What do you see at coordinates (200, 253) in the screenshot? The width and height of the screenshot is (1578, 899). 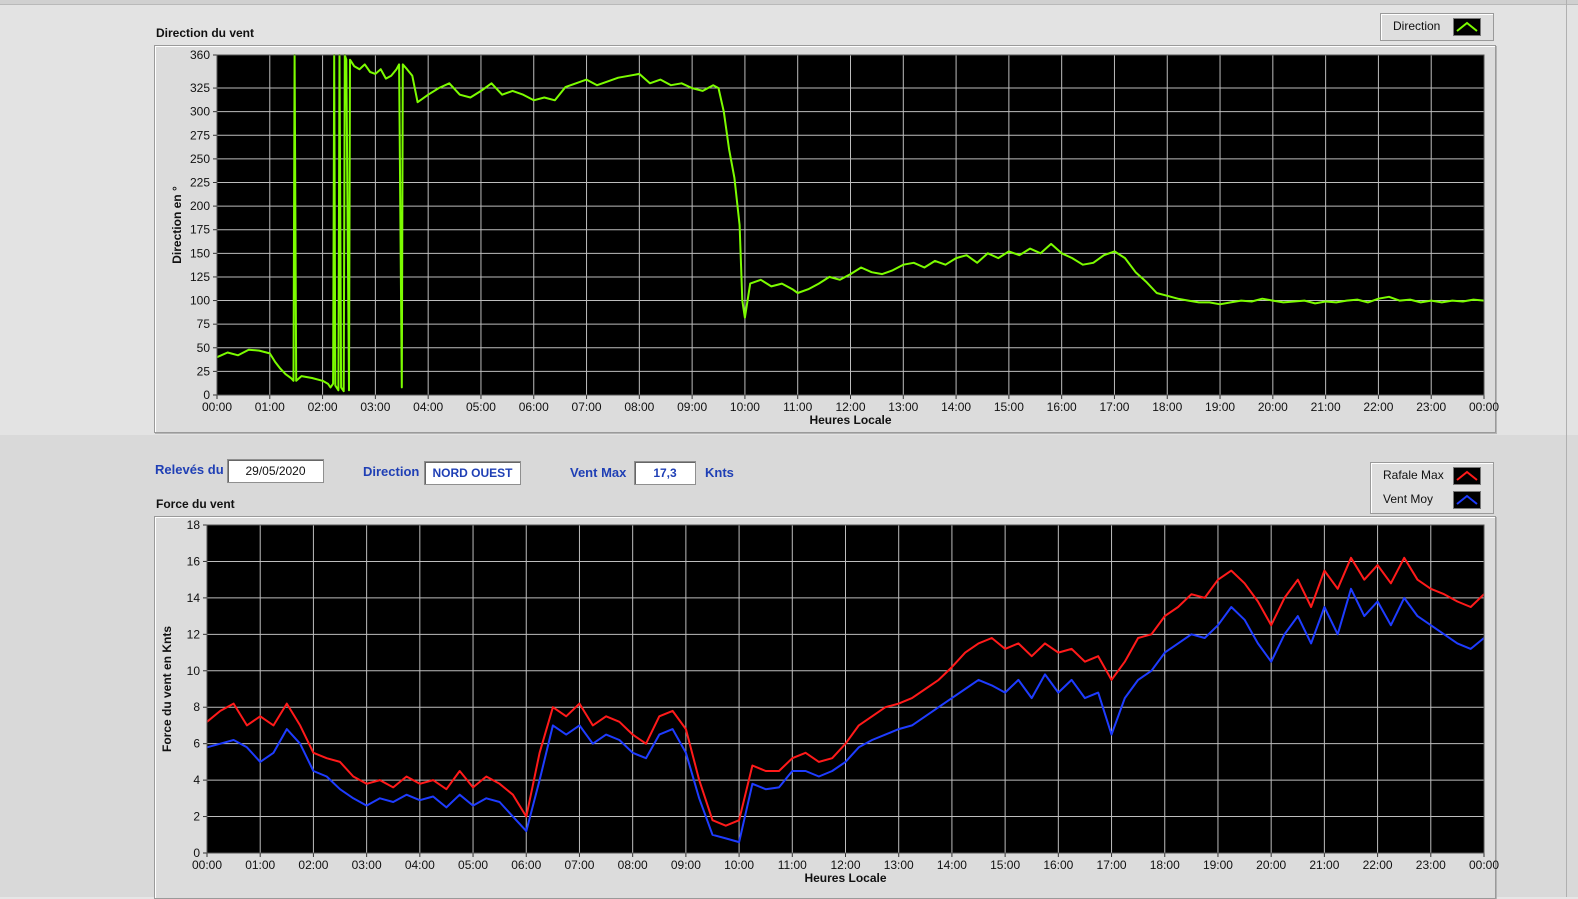 I see `direction-y-tick-label: 150` at bounding box center [200, 253].